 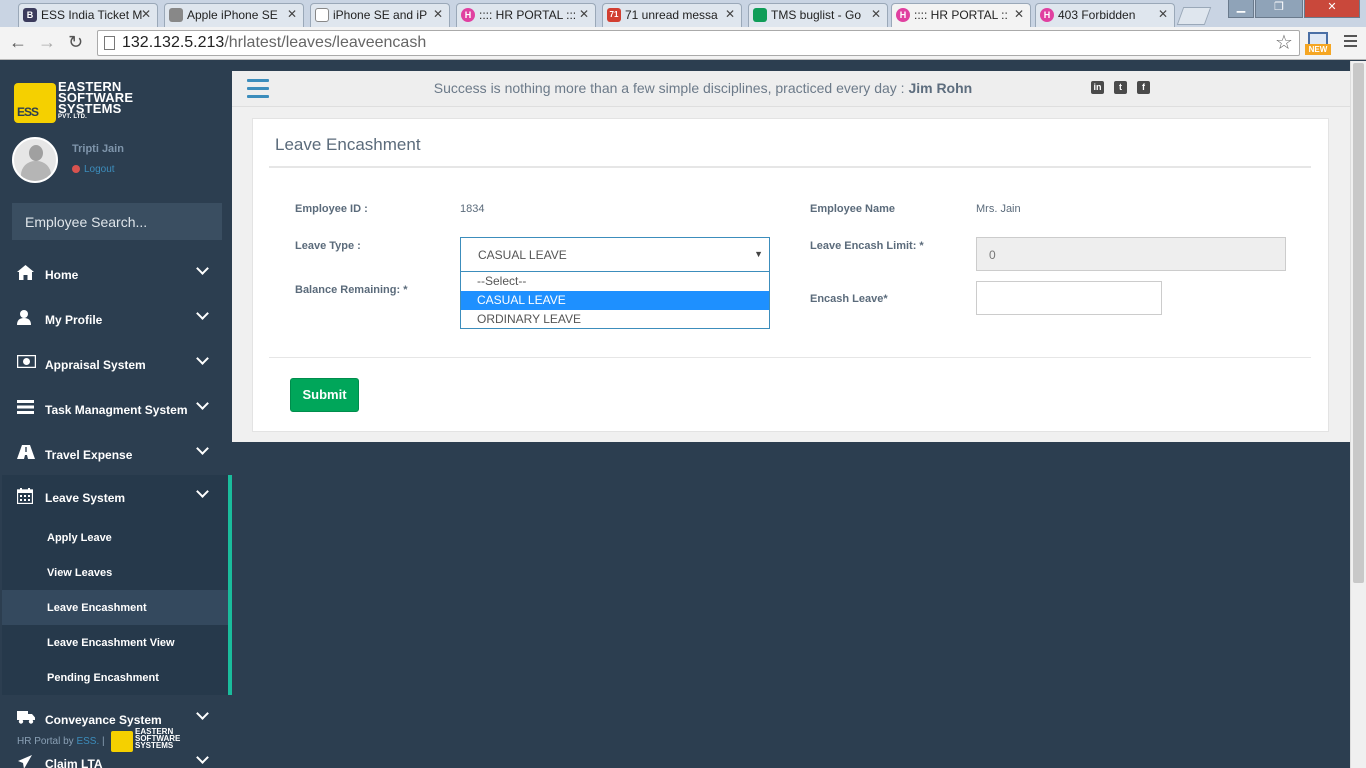 I want to click on ess-link: ESS., so click(x=87, y=741).